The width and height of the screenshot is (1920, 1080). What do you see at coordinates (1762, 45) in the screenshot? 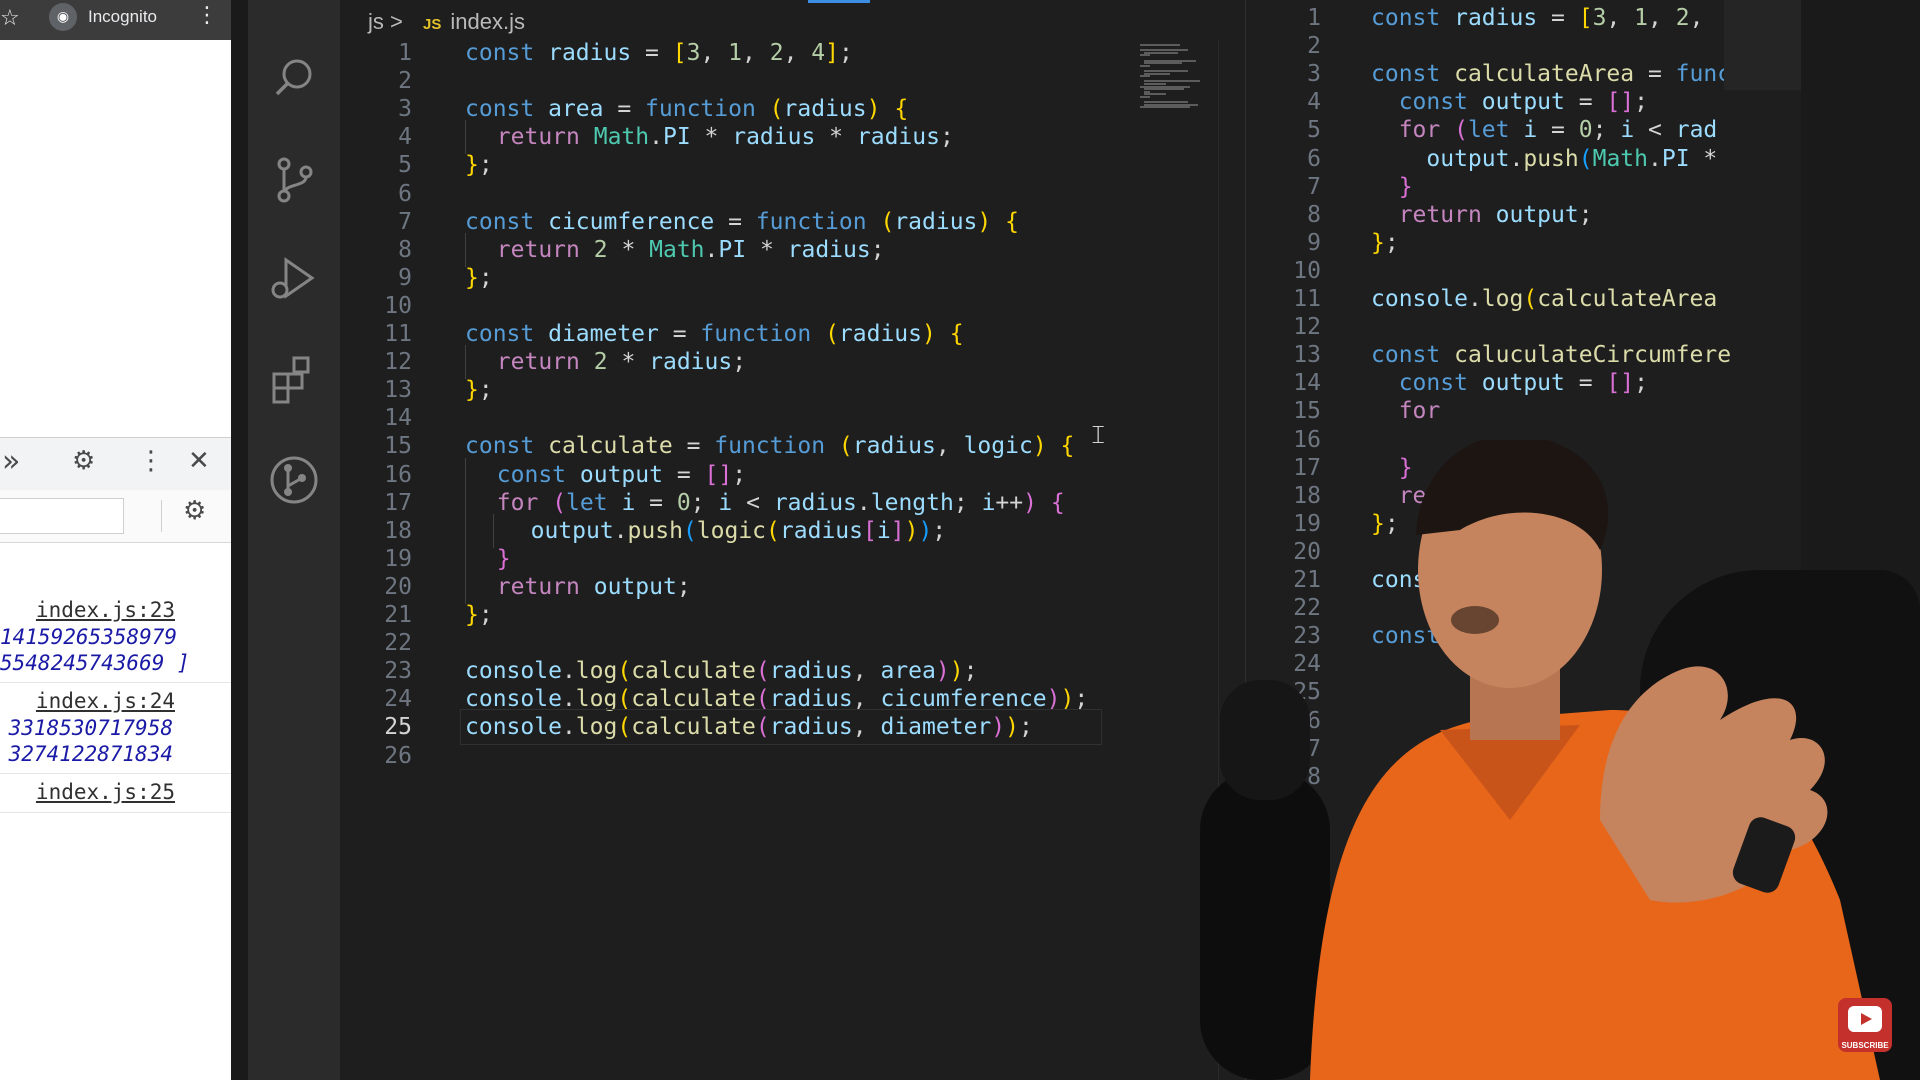
I see `split-minimap` at bounding box center [1762, 45].